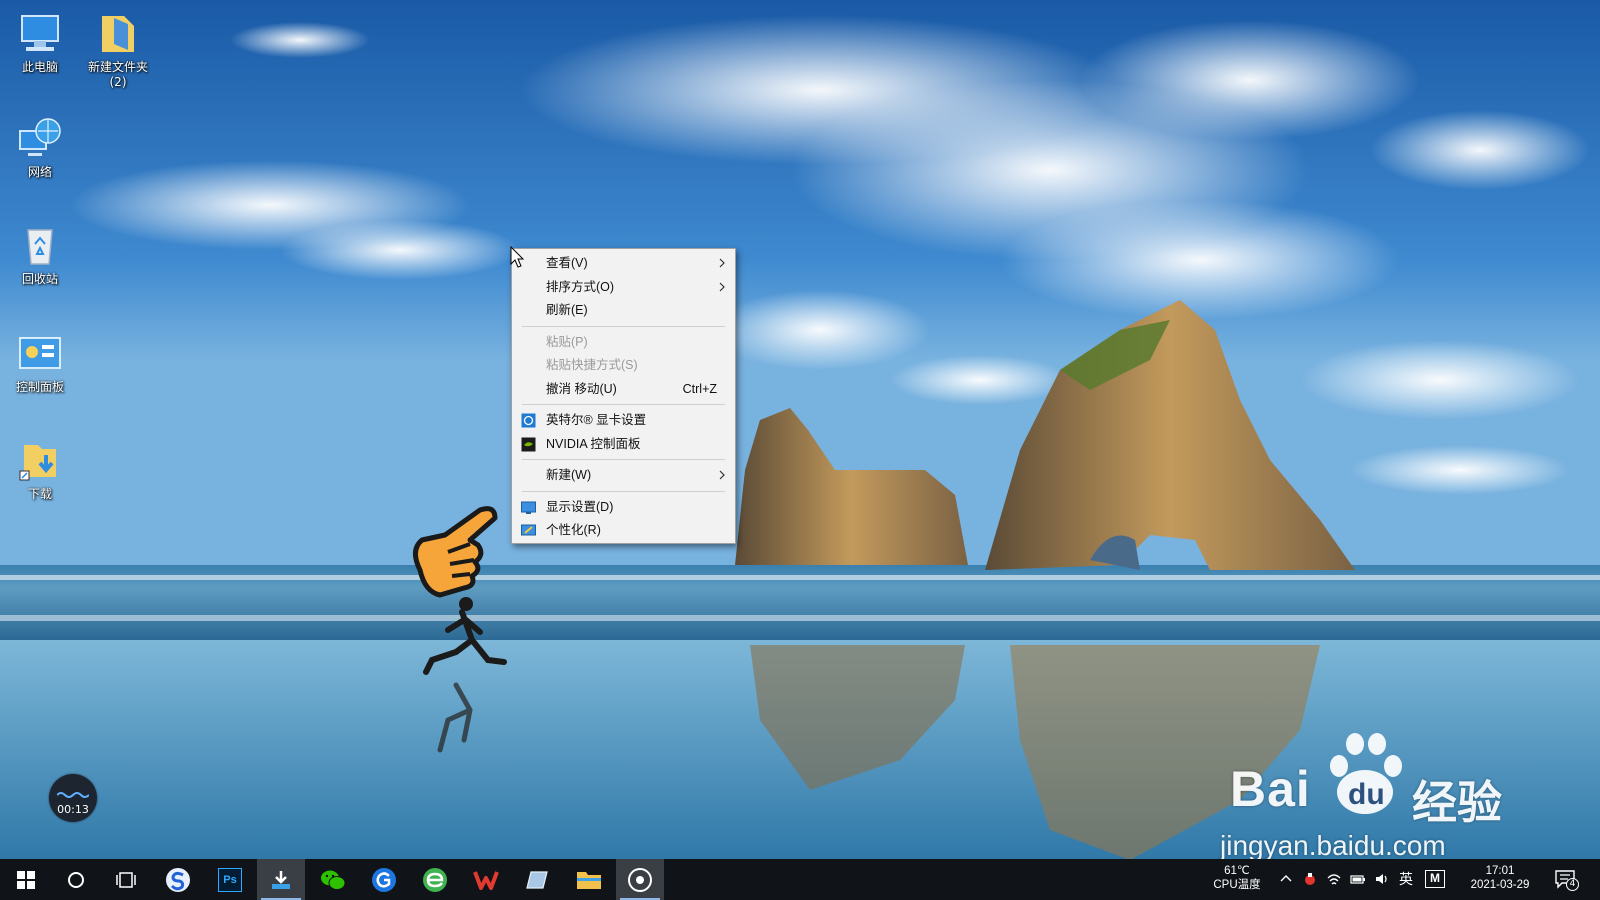 The height and width of the screenshot is (900, 1600). Describe the element at coordinates (1334, 879) in the screenshot. I see `wifi-icon` at that location.